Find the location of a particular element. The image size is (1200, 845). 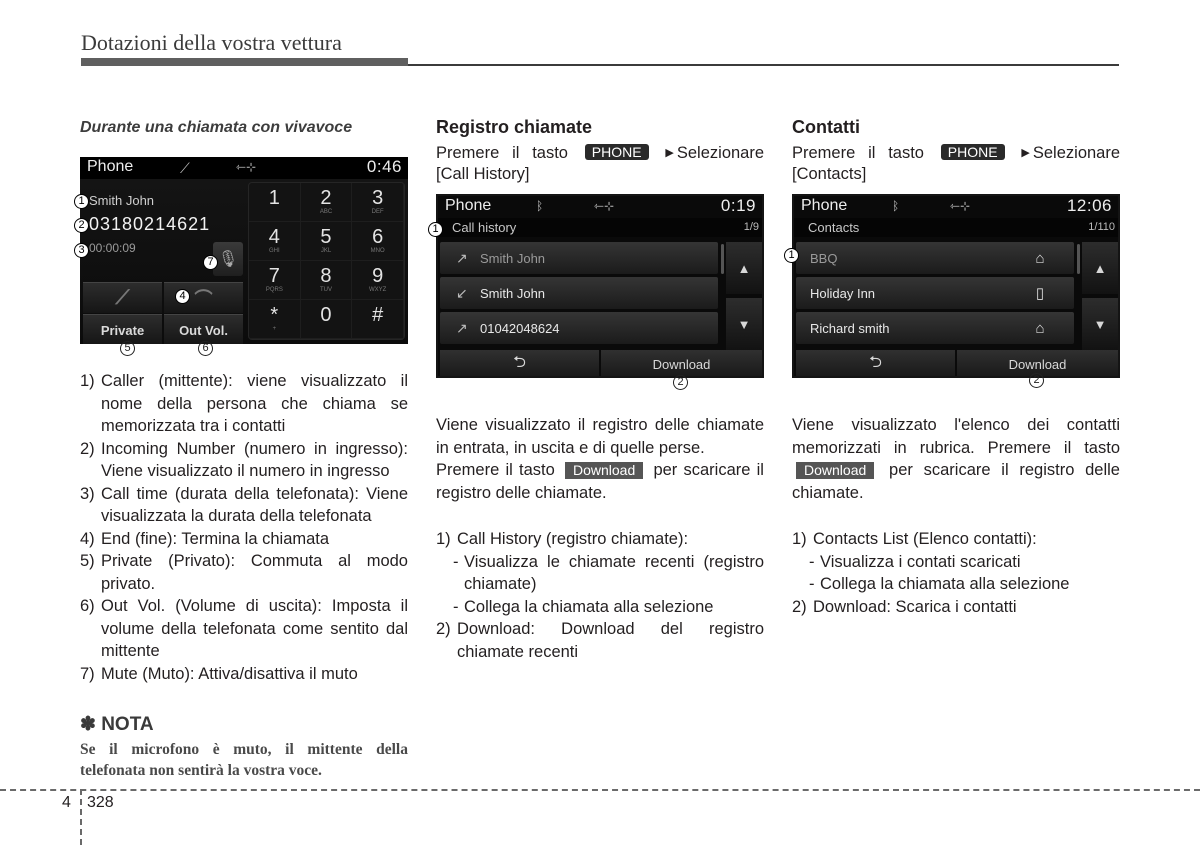

callout-7: 7 is located at coordinates (210, 262).